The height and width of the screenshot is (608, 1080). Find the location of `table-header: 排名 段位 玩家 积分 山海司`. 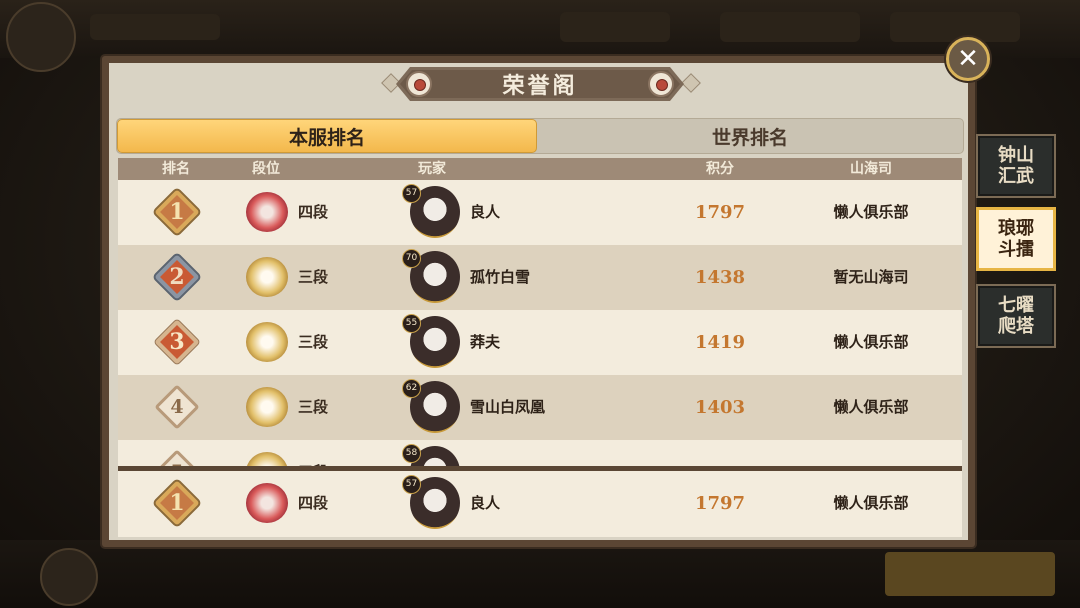

table-header: 排名 段位 玩家 积分 山海司 is located at coordinates (540, 169).